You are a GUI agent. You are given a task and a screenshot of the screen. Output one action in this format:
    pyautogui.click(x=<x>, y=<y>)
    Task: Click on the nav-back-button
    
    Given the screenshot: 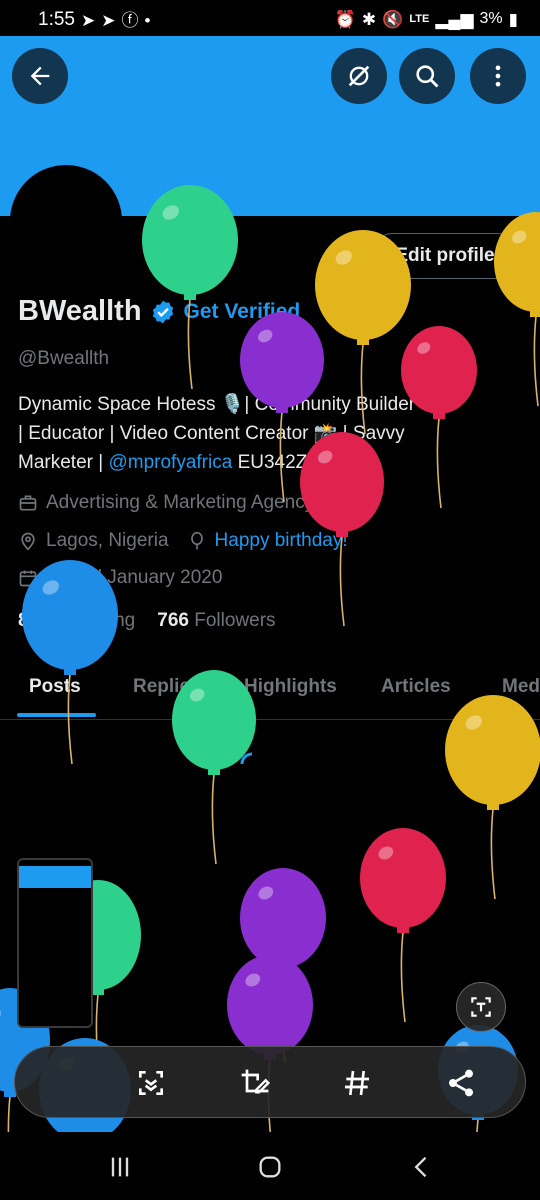 What is the action you would take?
    pyautogui.click(x=422, y=1167)
    